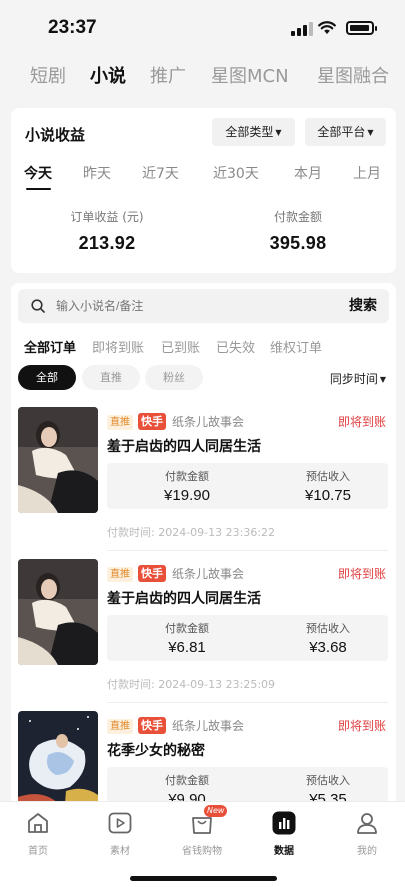 This screenshot has width=405, height=887. I want to click on paid-amount: 付款金额 ¥19.90, so click(187, 486).